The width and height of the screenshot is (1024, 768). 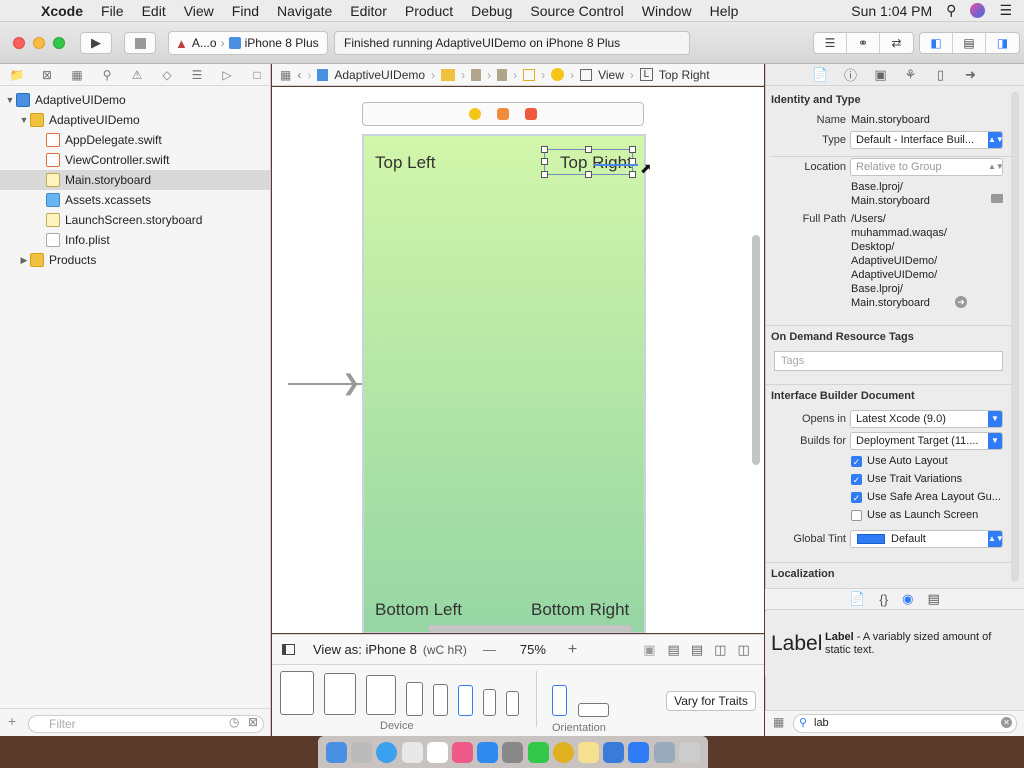 What do you see at coordinates (245, 11) in the screenshot?
I see `menu-find: Find` at bounding box center [245, 11].